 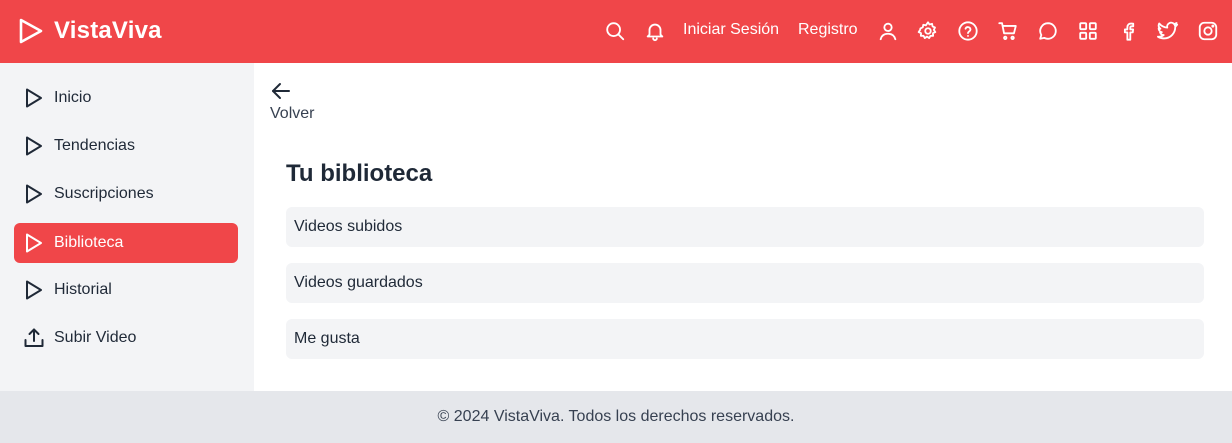 I want to click on chat-icon, so click(x=1048, y=31).